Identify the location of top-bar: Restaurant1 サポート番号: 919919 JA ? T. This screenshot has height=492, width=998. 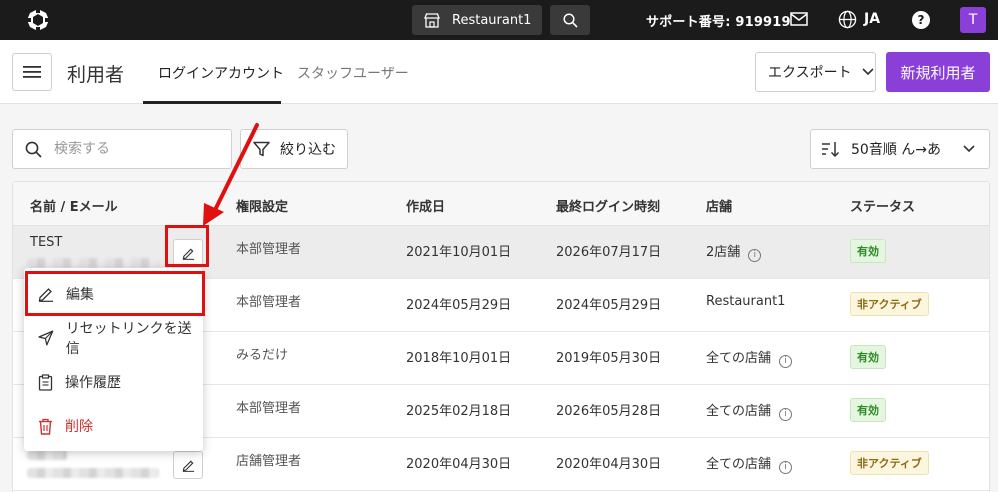
(499, 20).